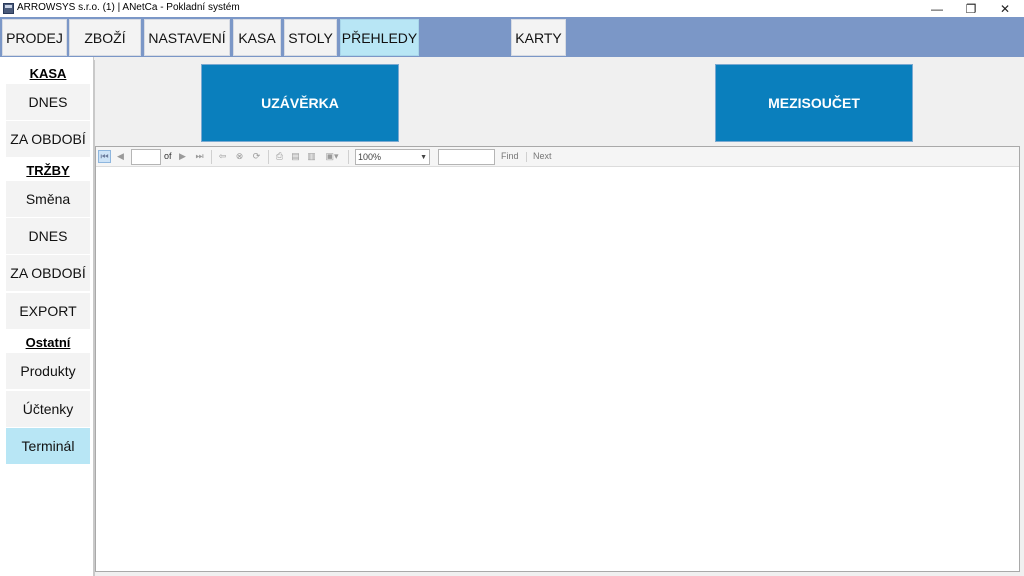 The width and height of the screenshot is (1024, 576). Describe the element at coordinates (8, 8) in the screenshot. I see `app-logo-icon` at that location.